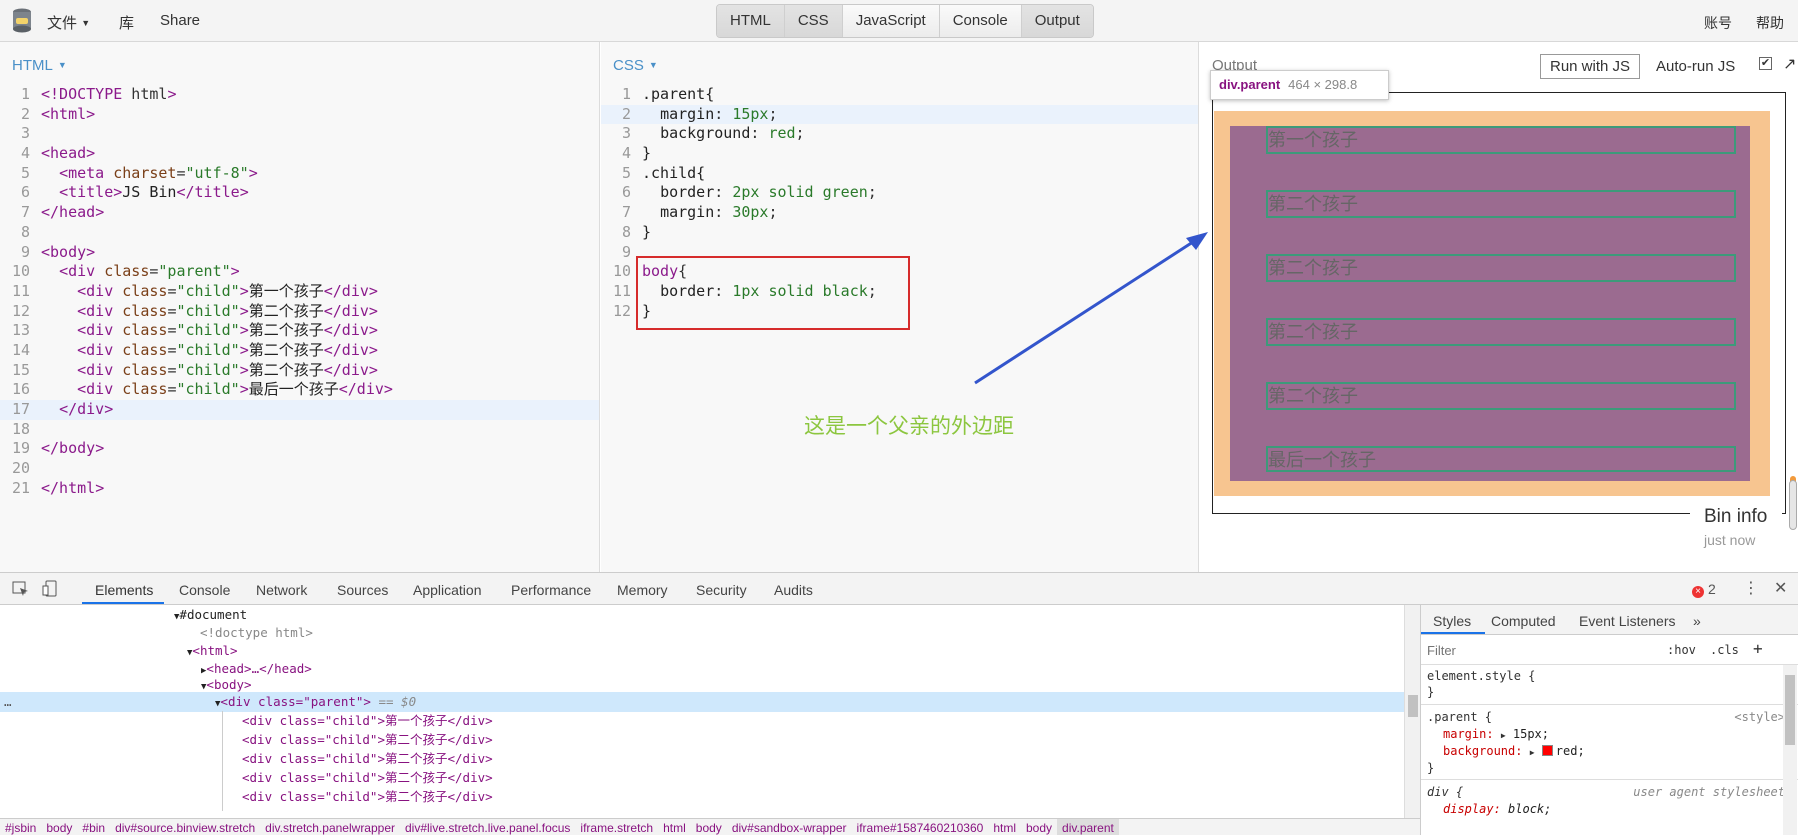 This screenshot has width=1798, height=835. What do you see at coordinates (899, 114) in the screenshot?
I see `code-line: 2 margin: 15px;` at bounding box center [899, 114].